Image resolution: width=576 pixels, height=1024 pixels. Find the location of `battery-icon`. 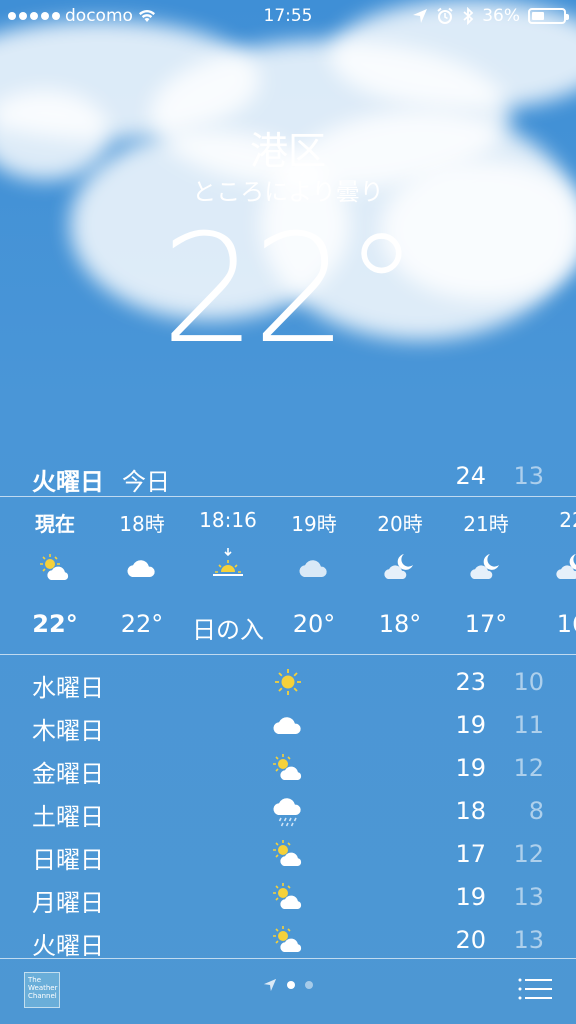

battery-icon is located at coordinates (548, 16).